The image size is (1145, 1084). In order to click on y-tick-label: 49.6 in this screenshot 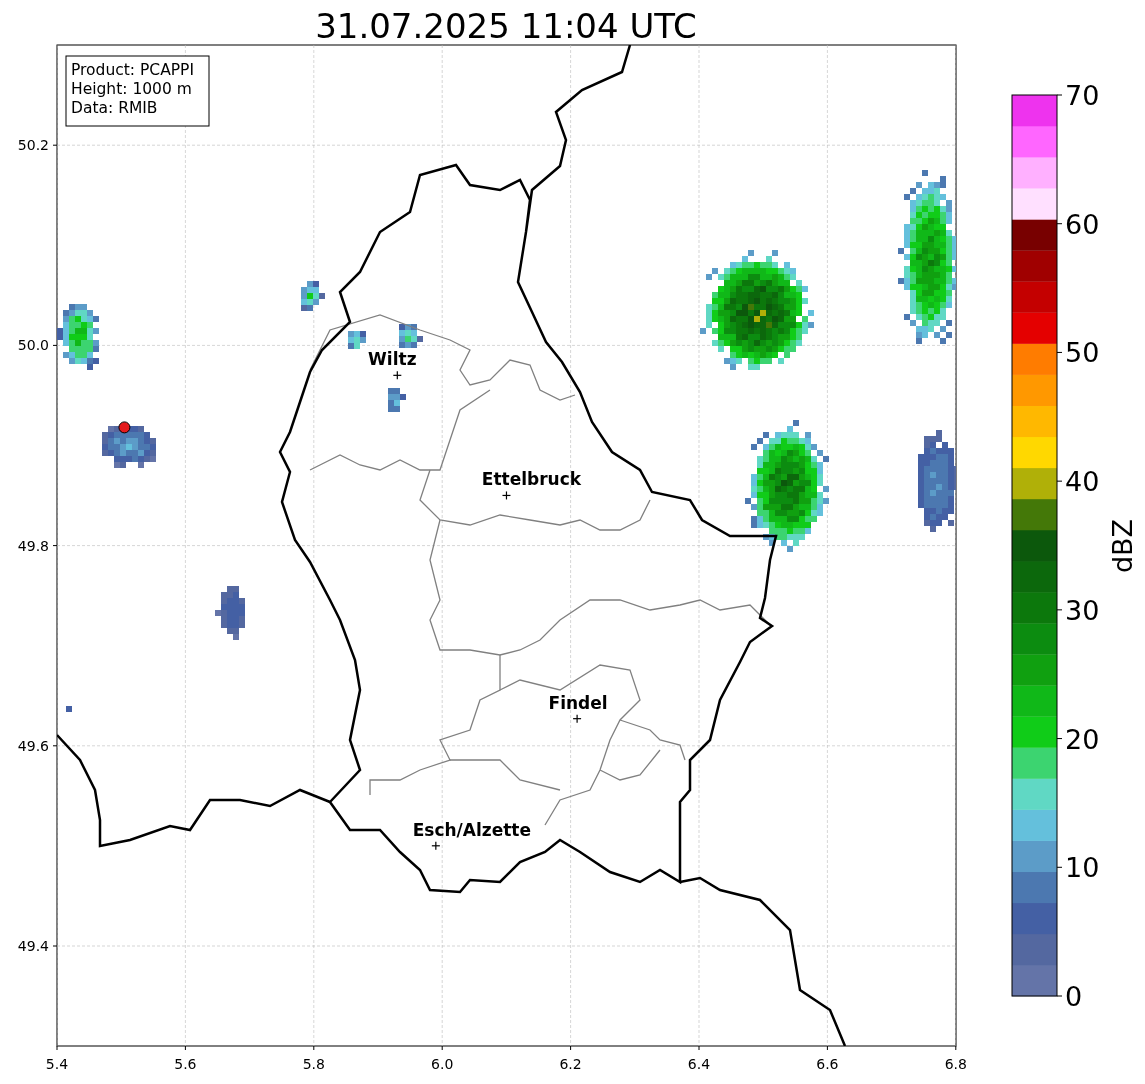, I will do `click(33, 745)`.